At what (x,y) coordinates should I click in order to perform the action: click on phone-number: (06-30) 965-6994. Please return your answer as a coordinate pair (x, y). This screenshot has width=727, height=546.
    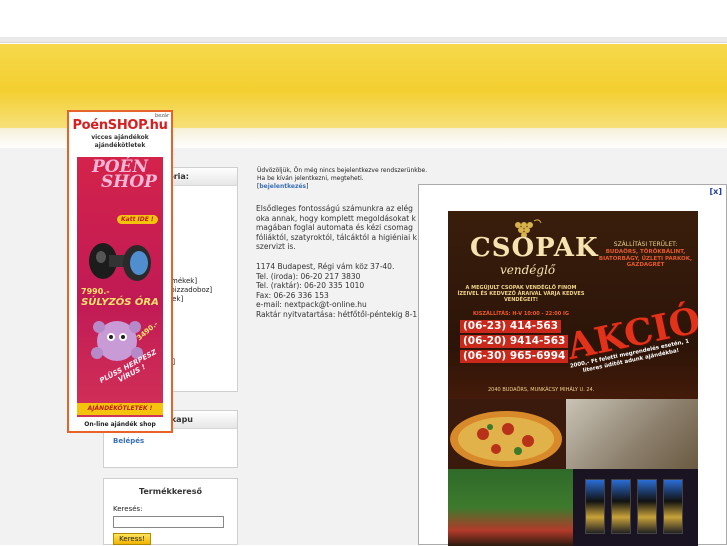
    Looking at the image, I should click on (514, 356).